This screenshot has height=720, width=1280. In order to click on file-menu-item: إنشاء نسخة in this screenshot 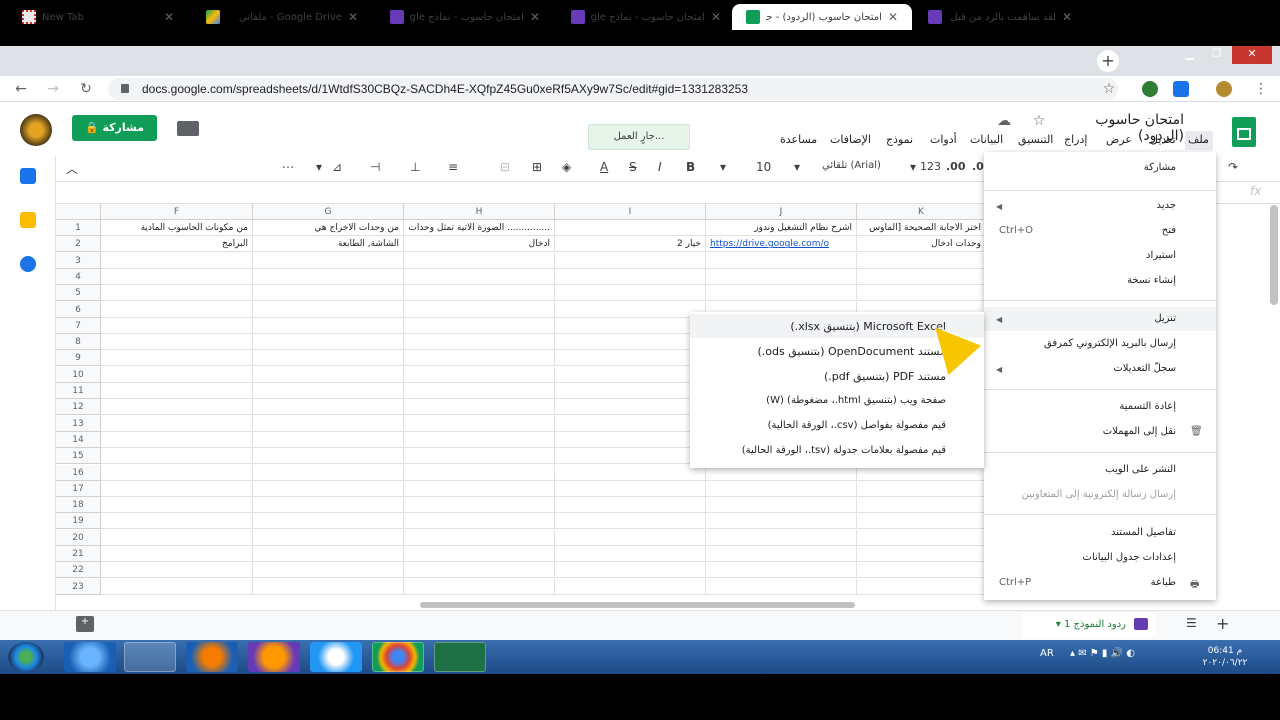, I will do `click(1151, 280)`.